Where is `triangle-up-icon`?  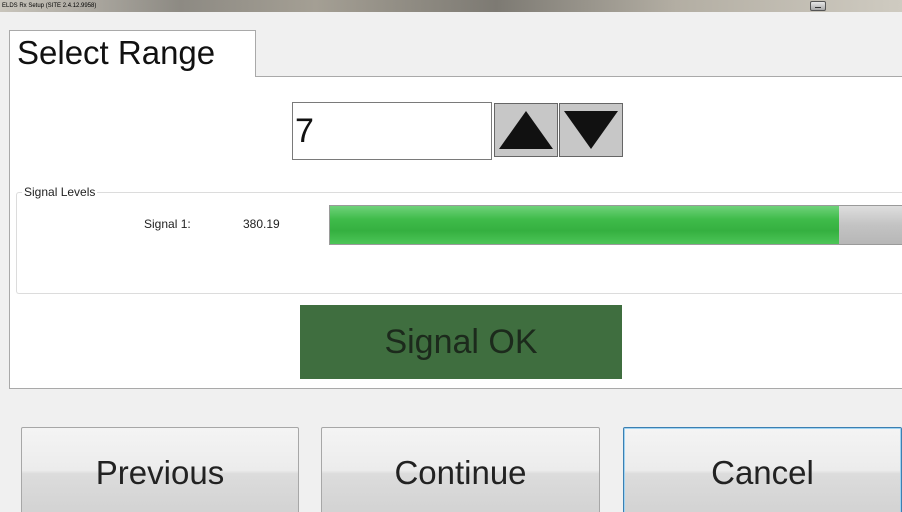
triangle-up-icon is located at coordinates (526, 130).